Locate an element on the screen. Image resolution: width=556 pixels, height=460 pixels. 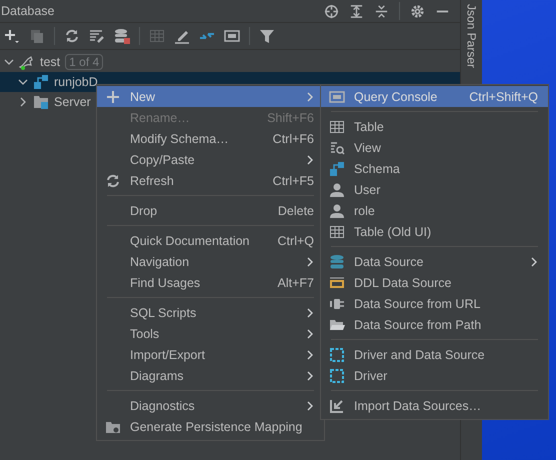
tree-label: test is located at coordinates (50, 62).